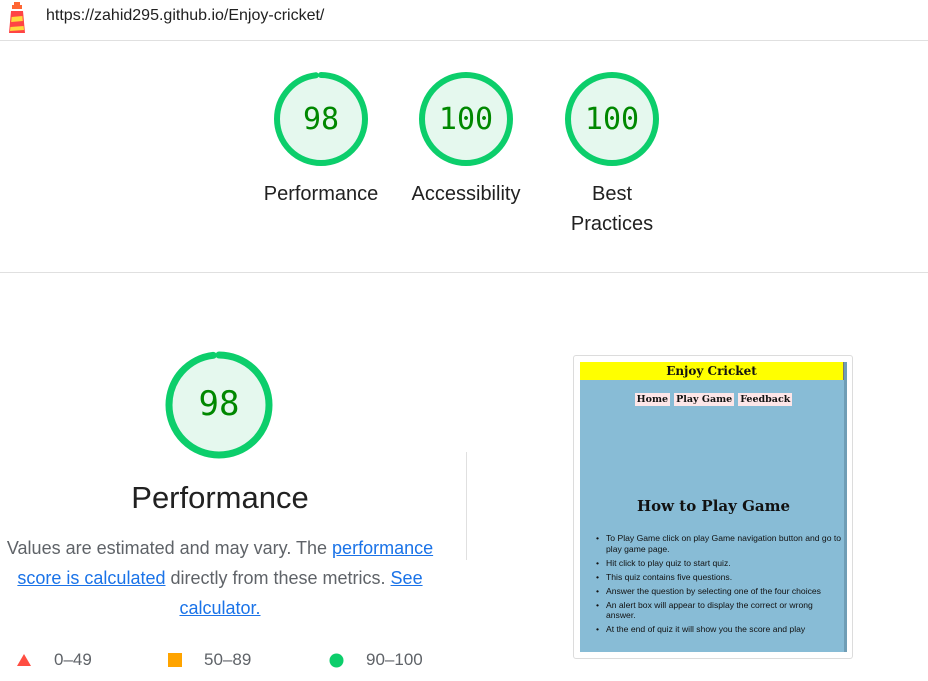  Describe the element at coordinates (24, 660) in the screenshot. I see `triangle-icon` at that location.